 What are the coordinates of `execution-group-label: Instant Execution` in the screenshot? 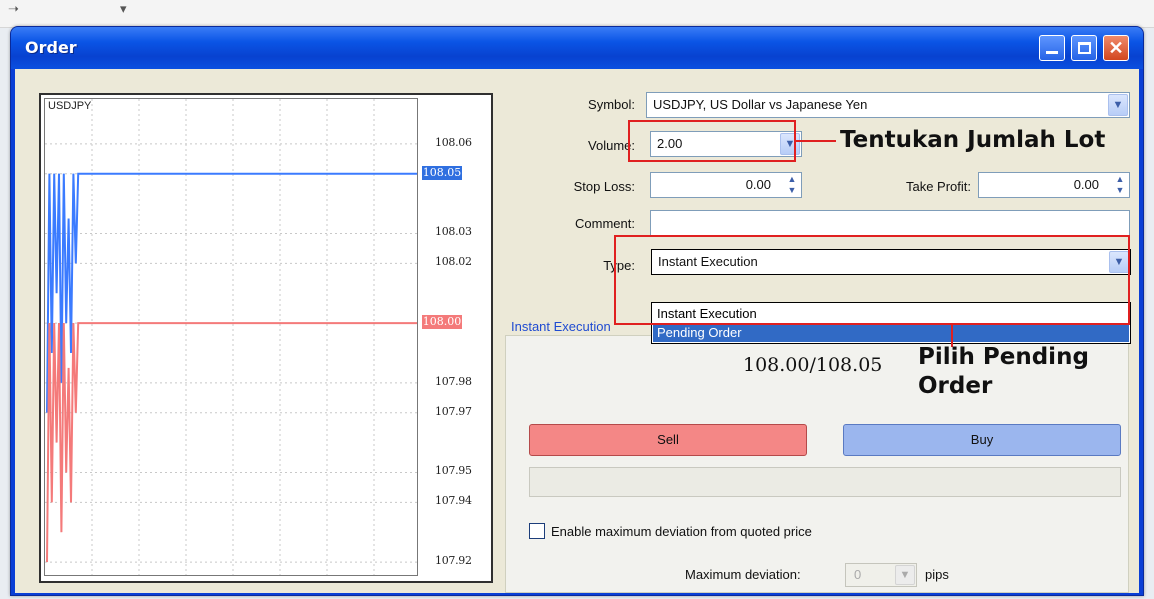 It's located at (561, 326).